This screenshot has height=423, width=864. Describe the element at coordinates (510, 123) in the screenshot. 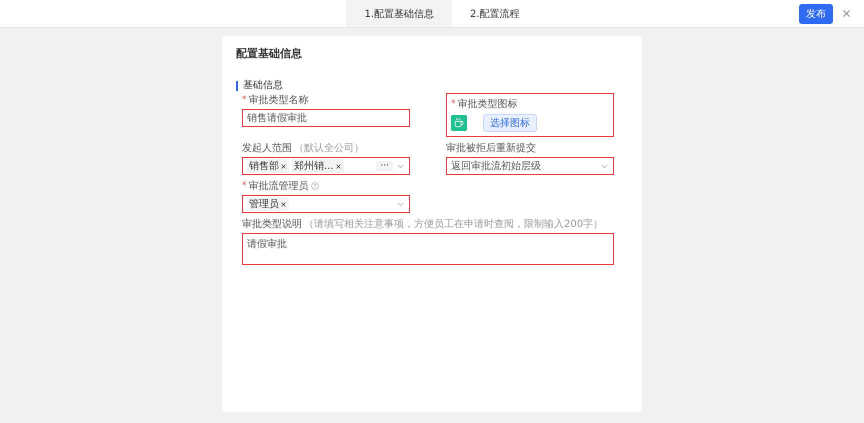

I see `choose-icon-button: 选择图标` at that location.